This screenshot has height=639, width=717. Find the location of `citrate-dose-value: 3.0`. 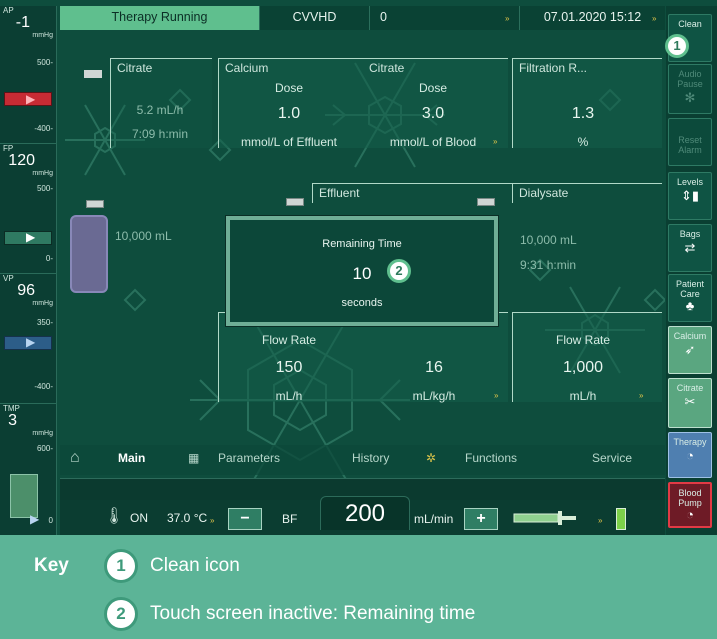

citrate-dose-value: 3.0 is located at coordinates (433, 113).